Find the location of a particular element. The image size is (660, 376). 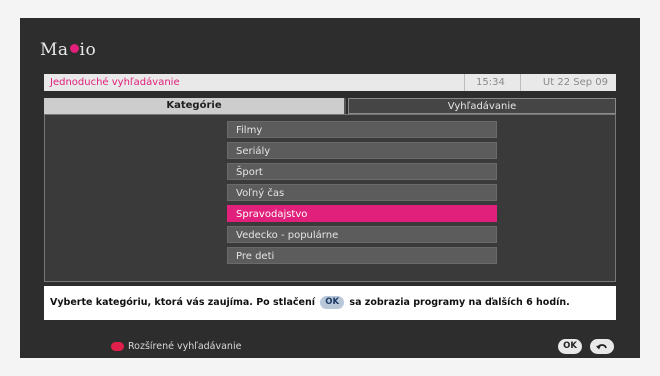

logo-dot-icon is located at coordinates (74, 48).